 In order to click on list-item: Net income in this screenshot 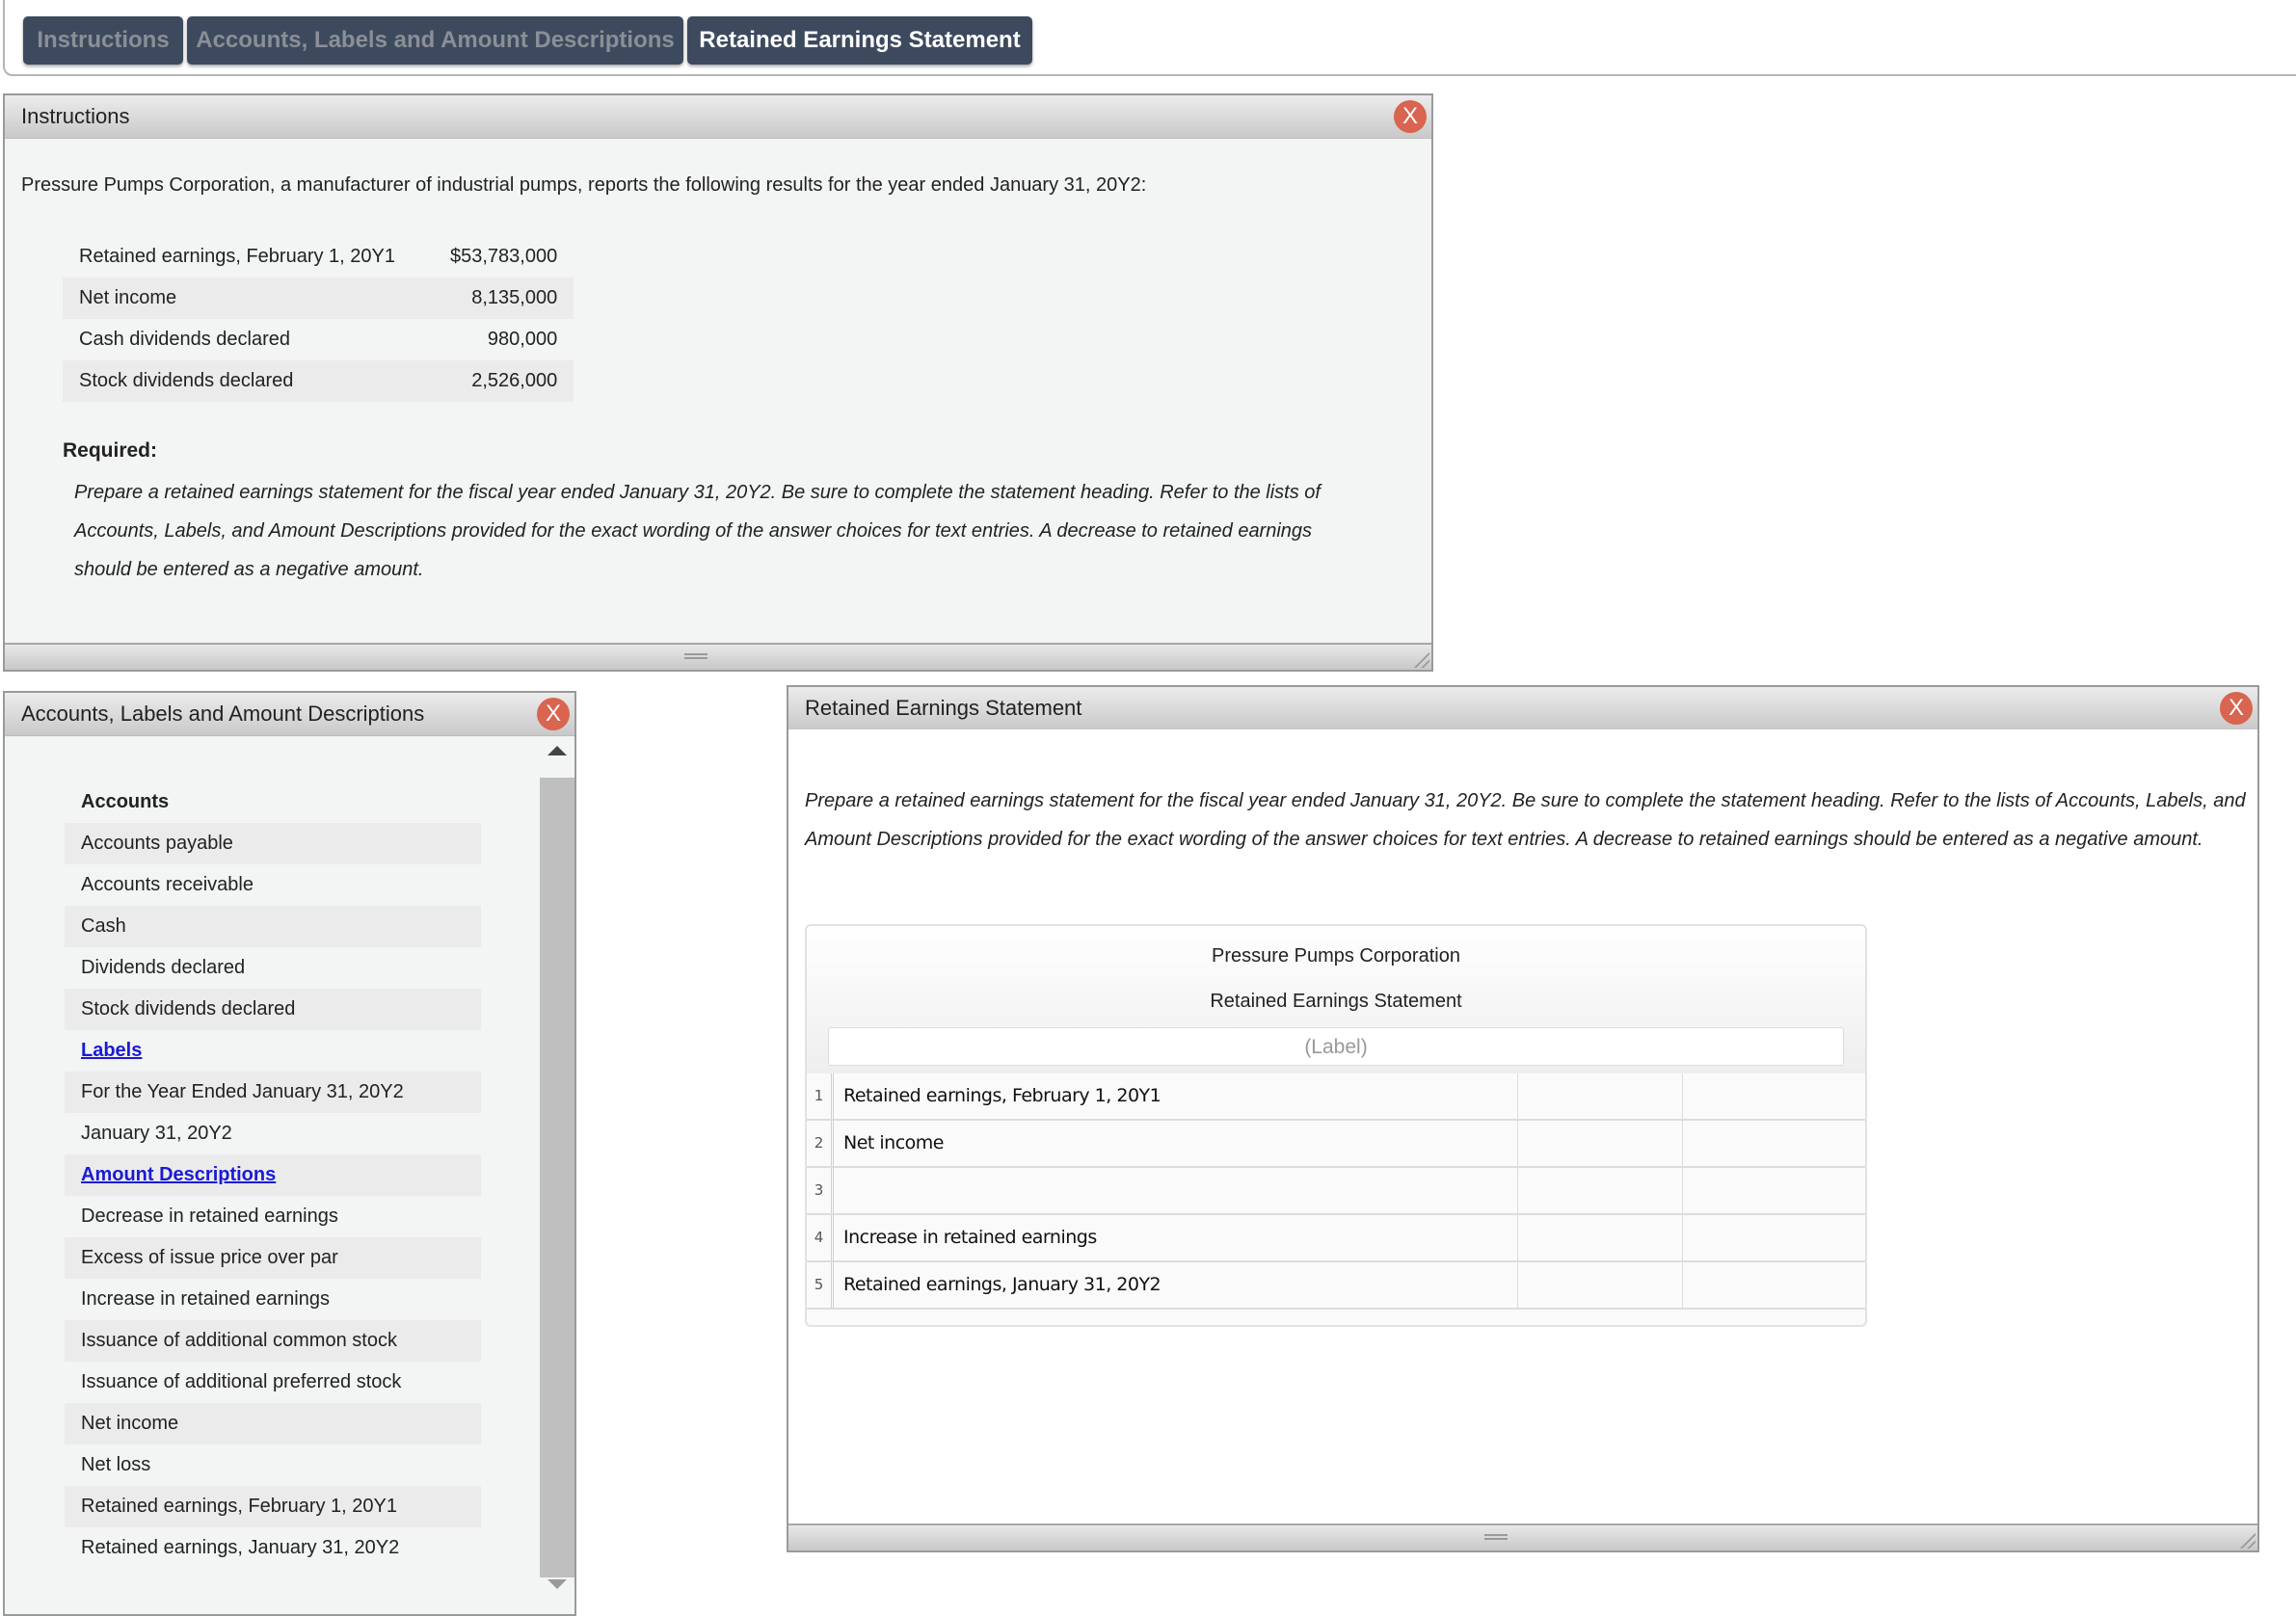, I will do `click(273, 1423)`.